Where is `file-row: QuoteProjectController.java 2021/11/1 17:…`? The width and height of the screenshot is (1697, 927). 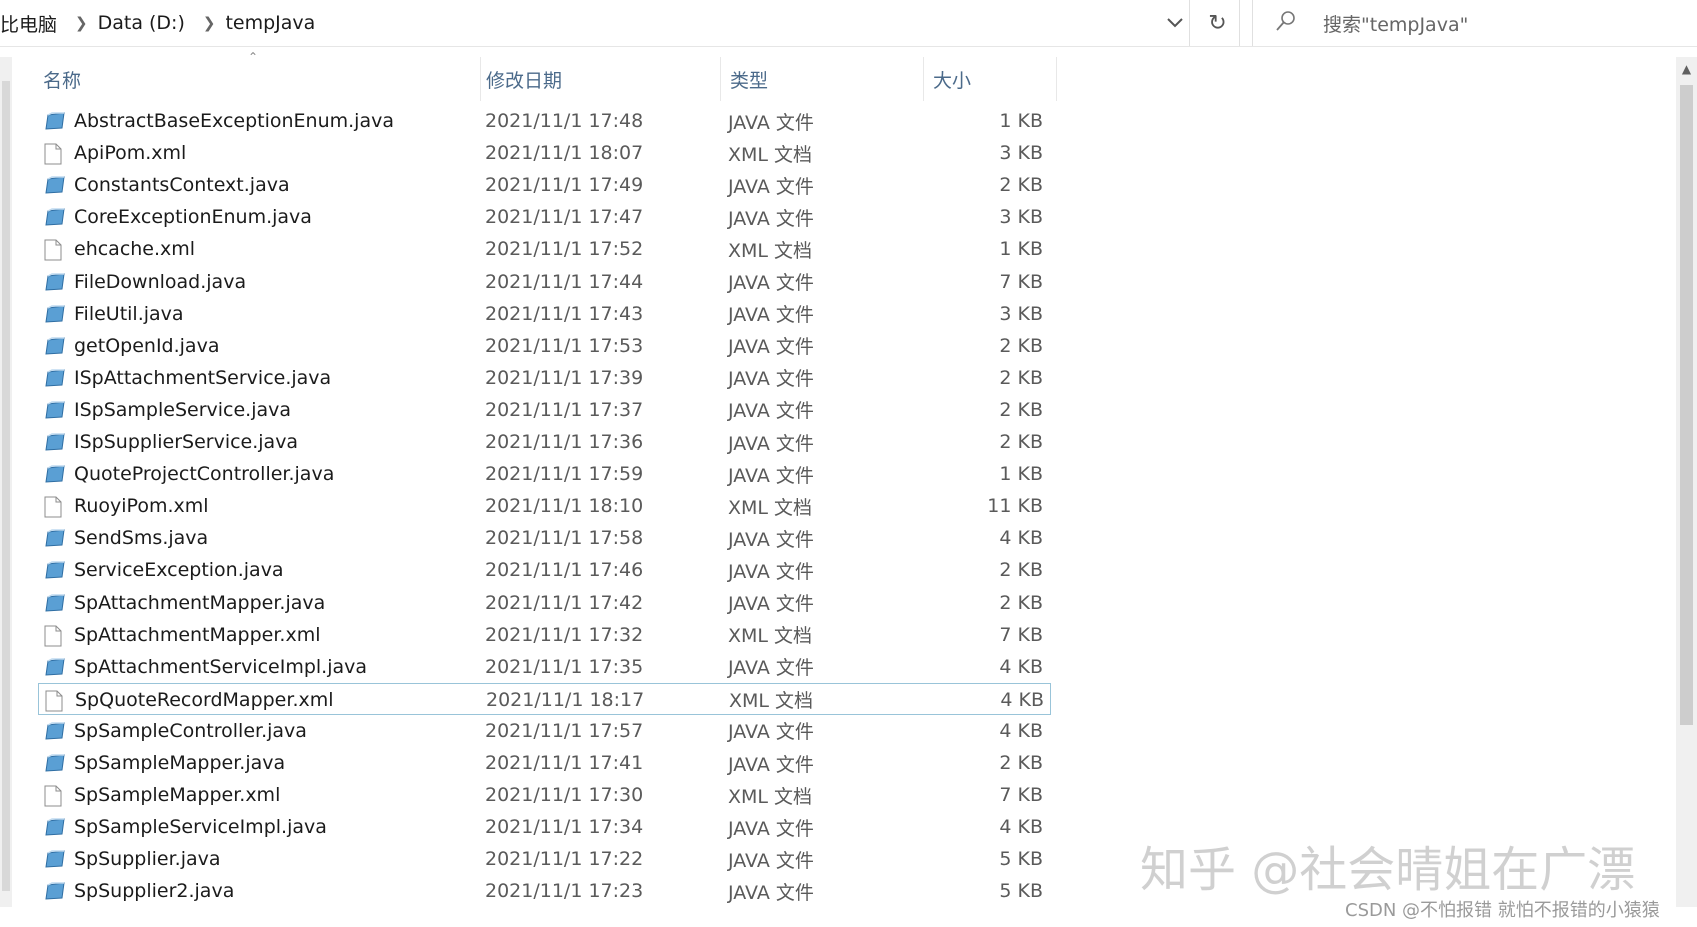
file-row: QuoteProjectController.java 2021/11/1 17:… is located at coordinates (544, 474).